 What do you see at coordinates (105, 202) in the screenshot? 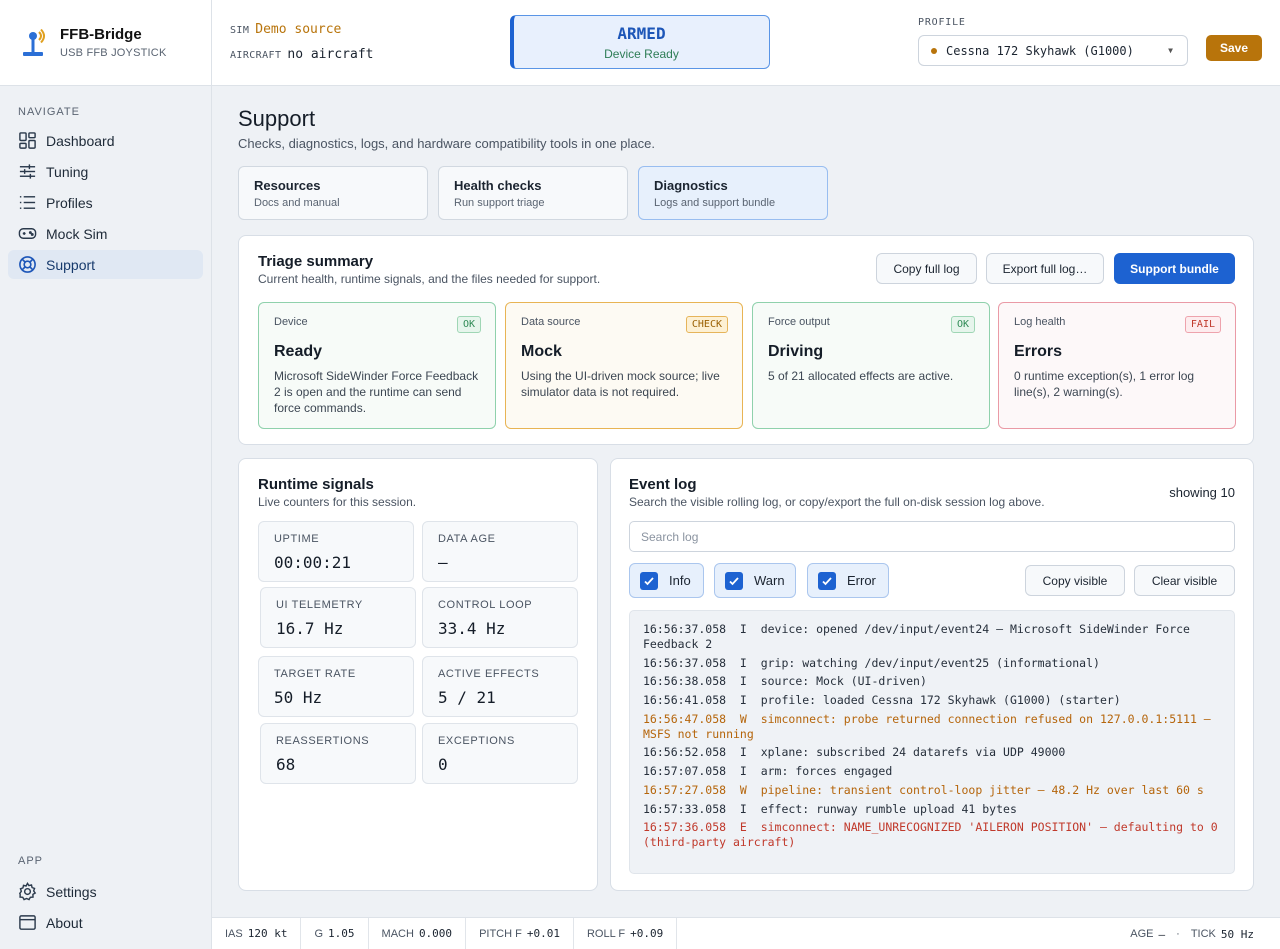
I see `nav-item-profiles: Profiles` at bounding box center [105, 202].